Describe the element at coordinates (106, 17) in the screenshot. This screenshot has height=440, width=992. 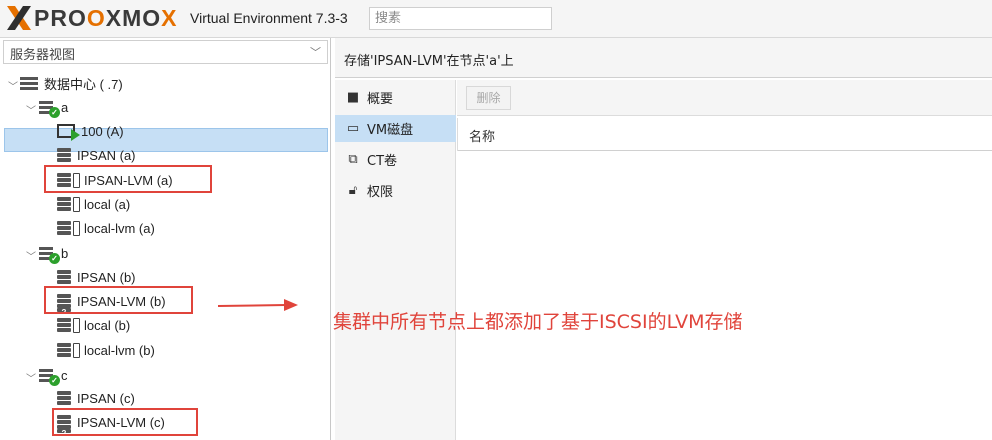
I see `logo-text: PROOXMOX` at that location.